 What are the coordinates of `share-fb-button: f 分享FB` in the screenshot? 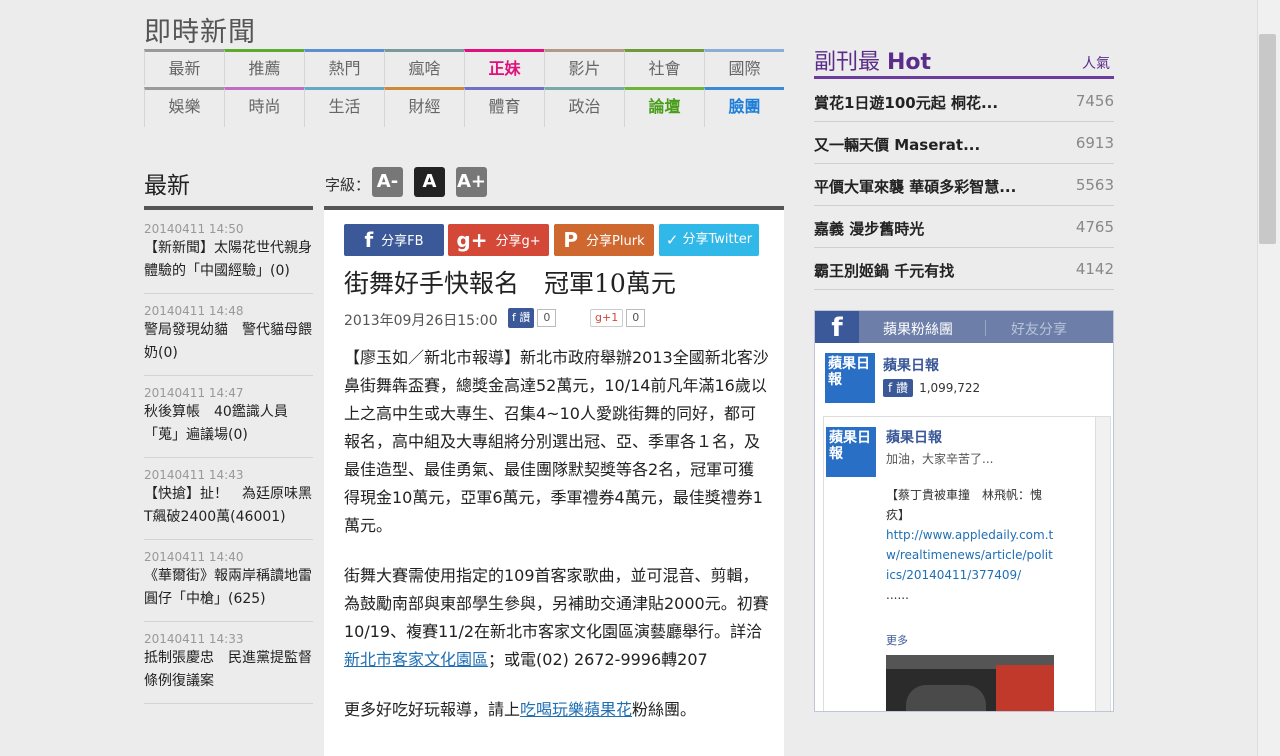 It's located at (394, 240).